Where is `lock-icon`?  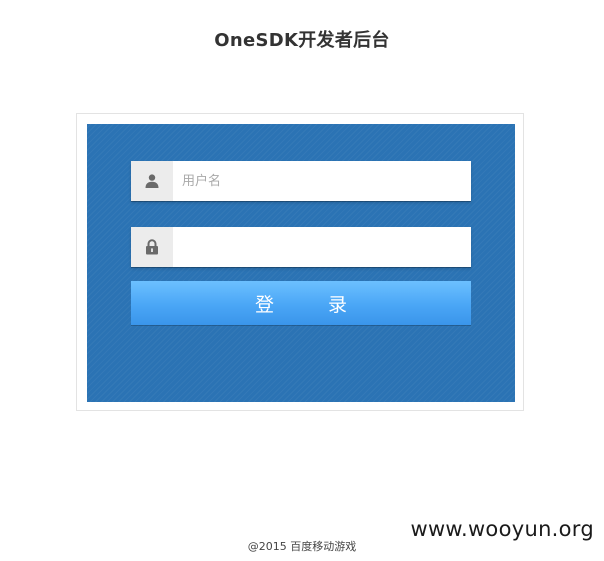
lock-icon is located at coordinates (152, 247).